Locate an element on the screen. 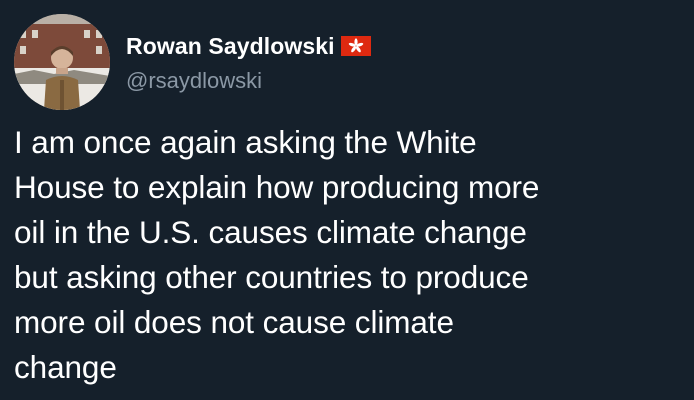 The width and height of the screenshot is (694, 400). tweet-text-line: House to explain how producing more is located at coordinates (277, 187).